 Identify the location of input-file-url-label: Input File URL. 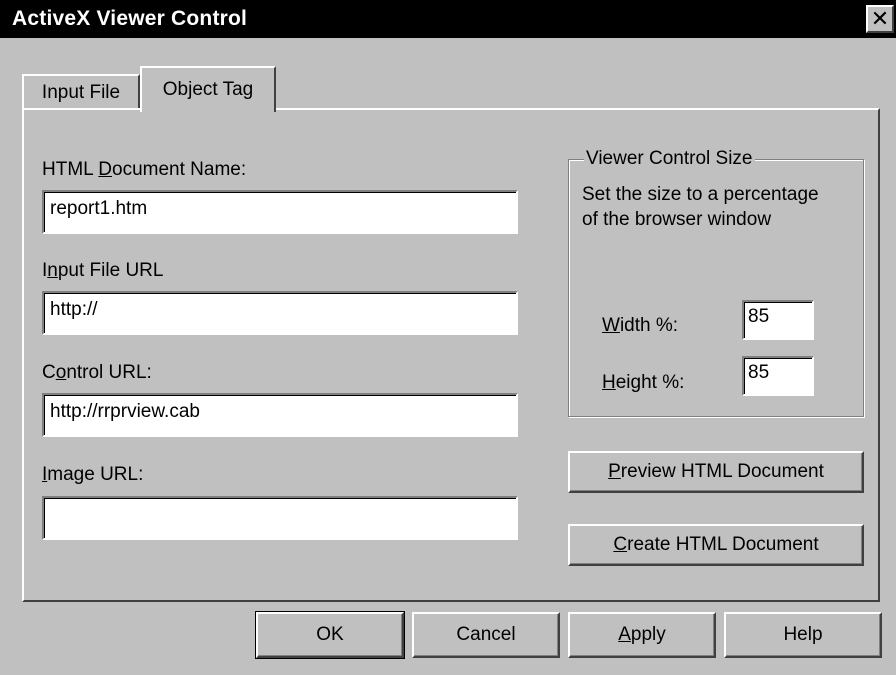
(102, 271).